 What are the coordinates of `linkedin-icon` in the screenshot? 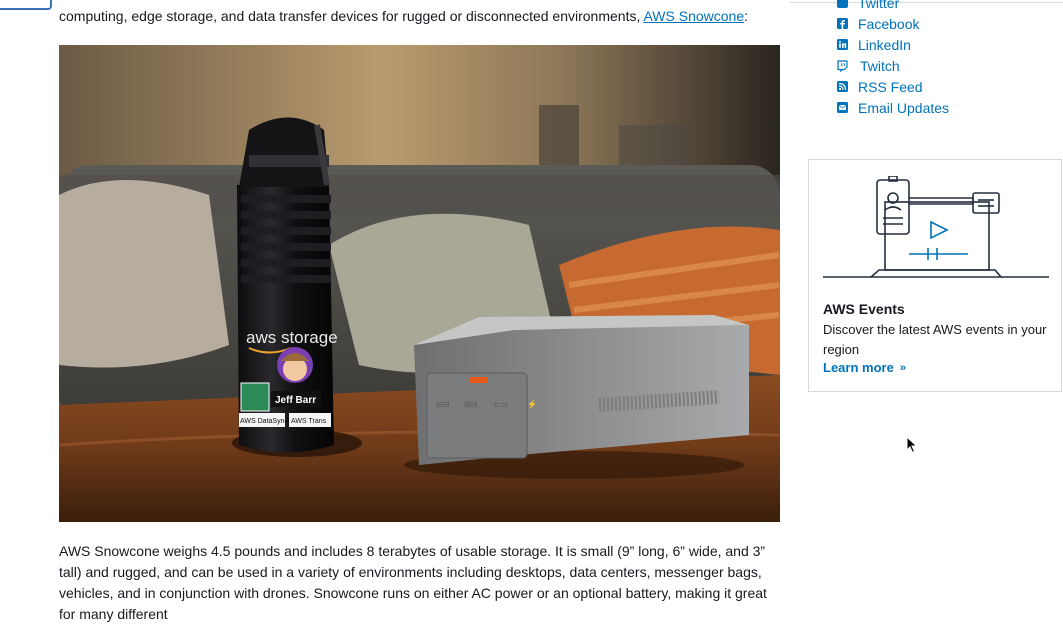 It's located at (842, 45).